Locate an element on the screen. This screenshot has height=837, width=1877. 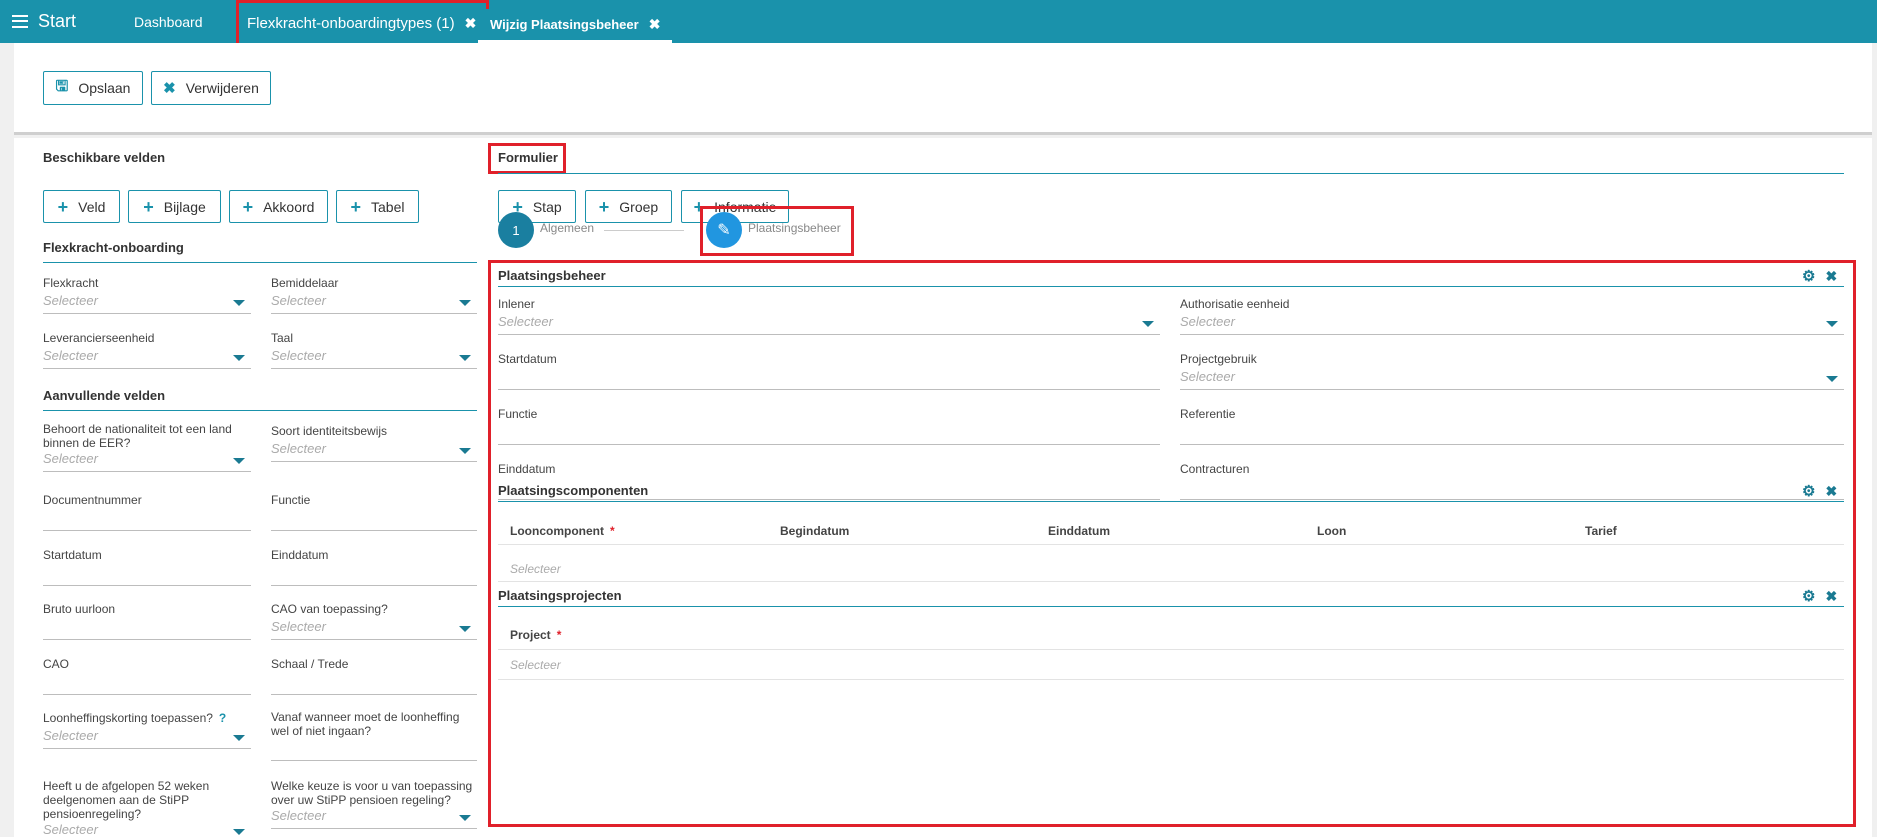
flexkracht-select: Flexkracht Selecteer is located at coordinates (147, 295).